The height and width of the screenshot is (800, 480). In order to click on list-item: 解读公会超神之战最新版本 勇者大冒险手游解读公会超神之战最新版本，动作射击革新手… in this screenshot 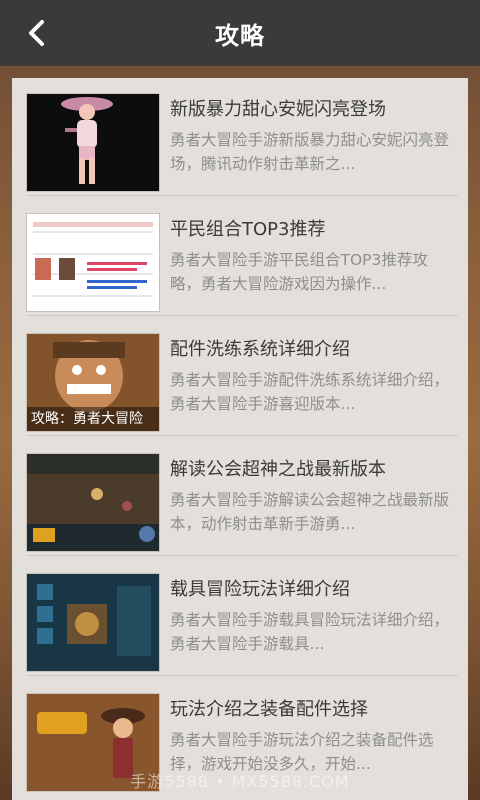, I will do `click(240, 497)`.